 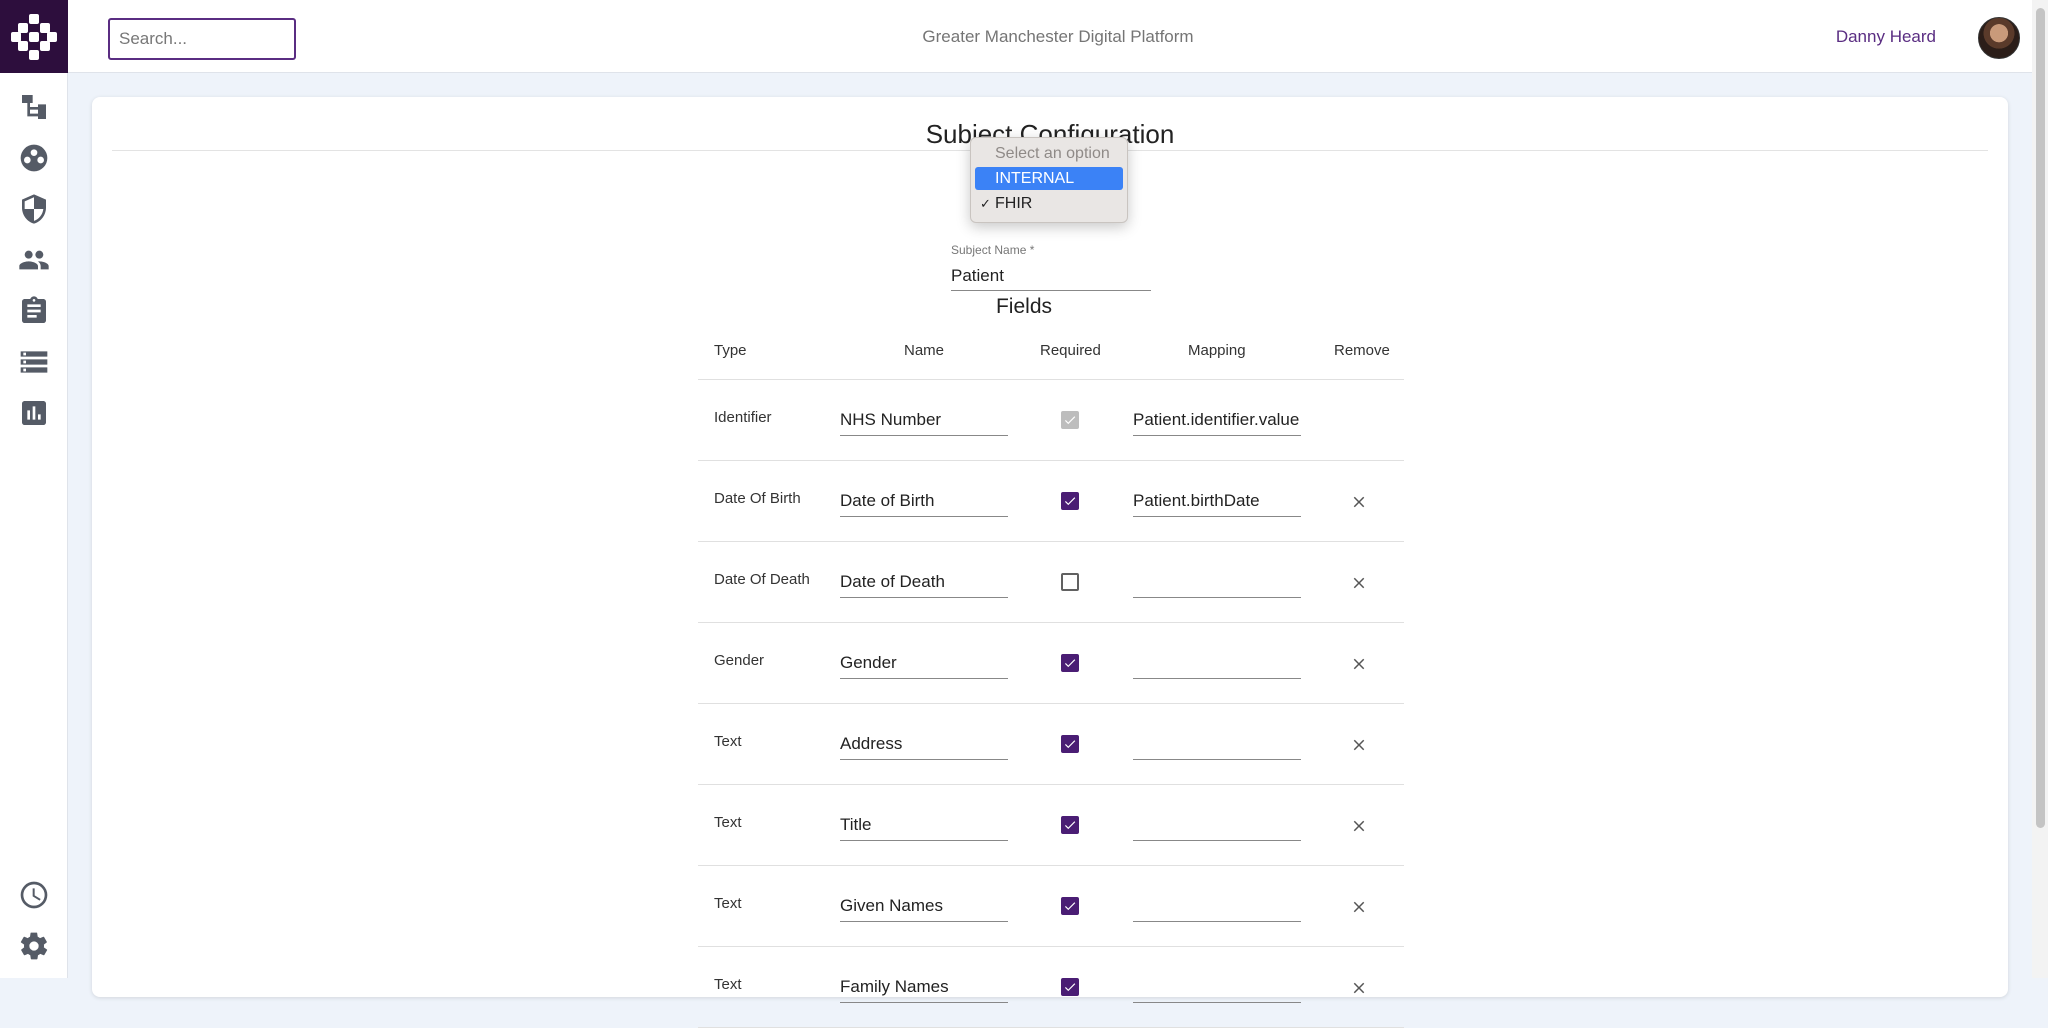 What do you see at coordinates (1052, 153) in the screenshot?
I see `dropdown-placeholder: Select an option` at bounding box center [1052, 153].